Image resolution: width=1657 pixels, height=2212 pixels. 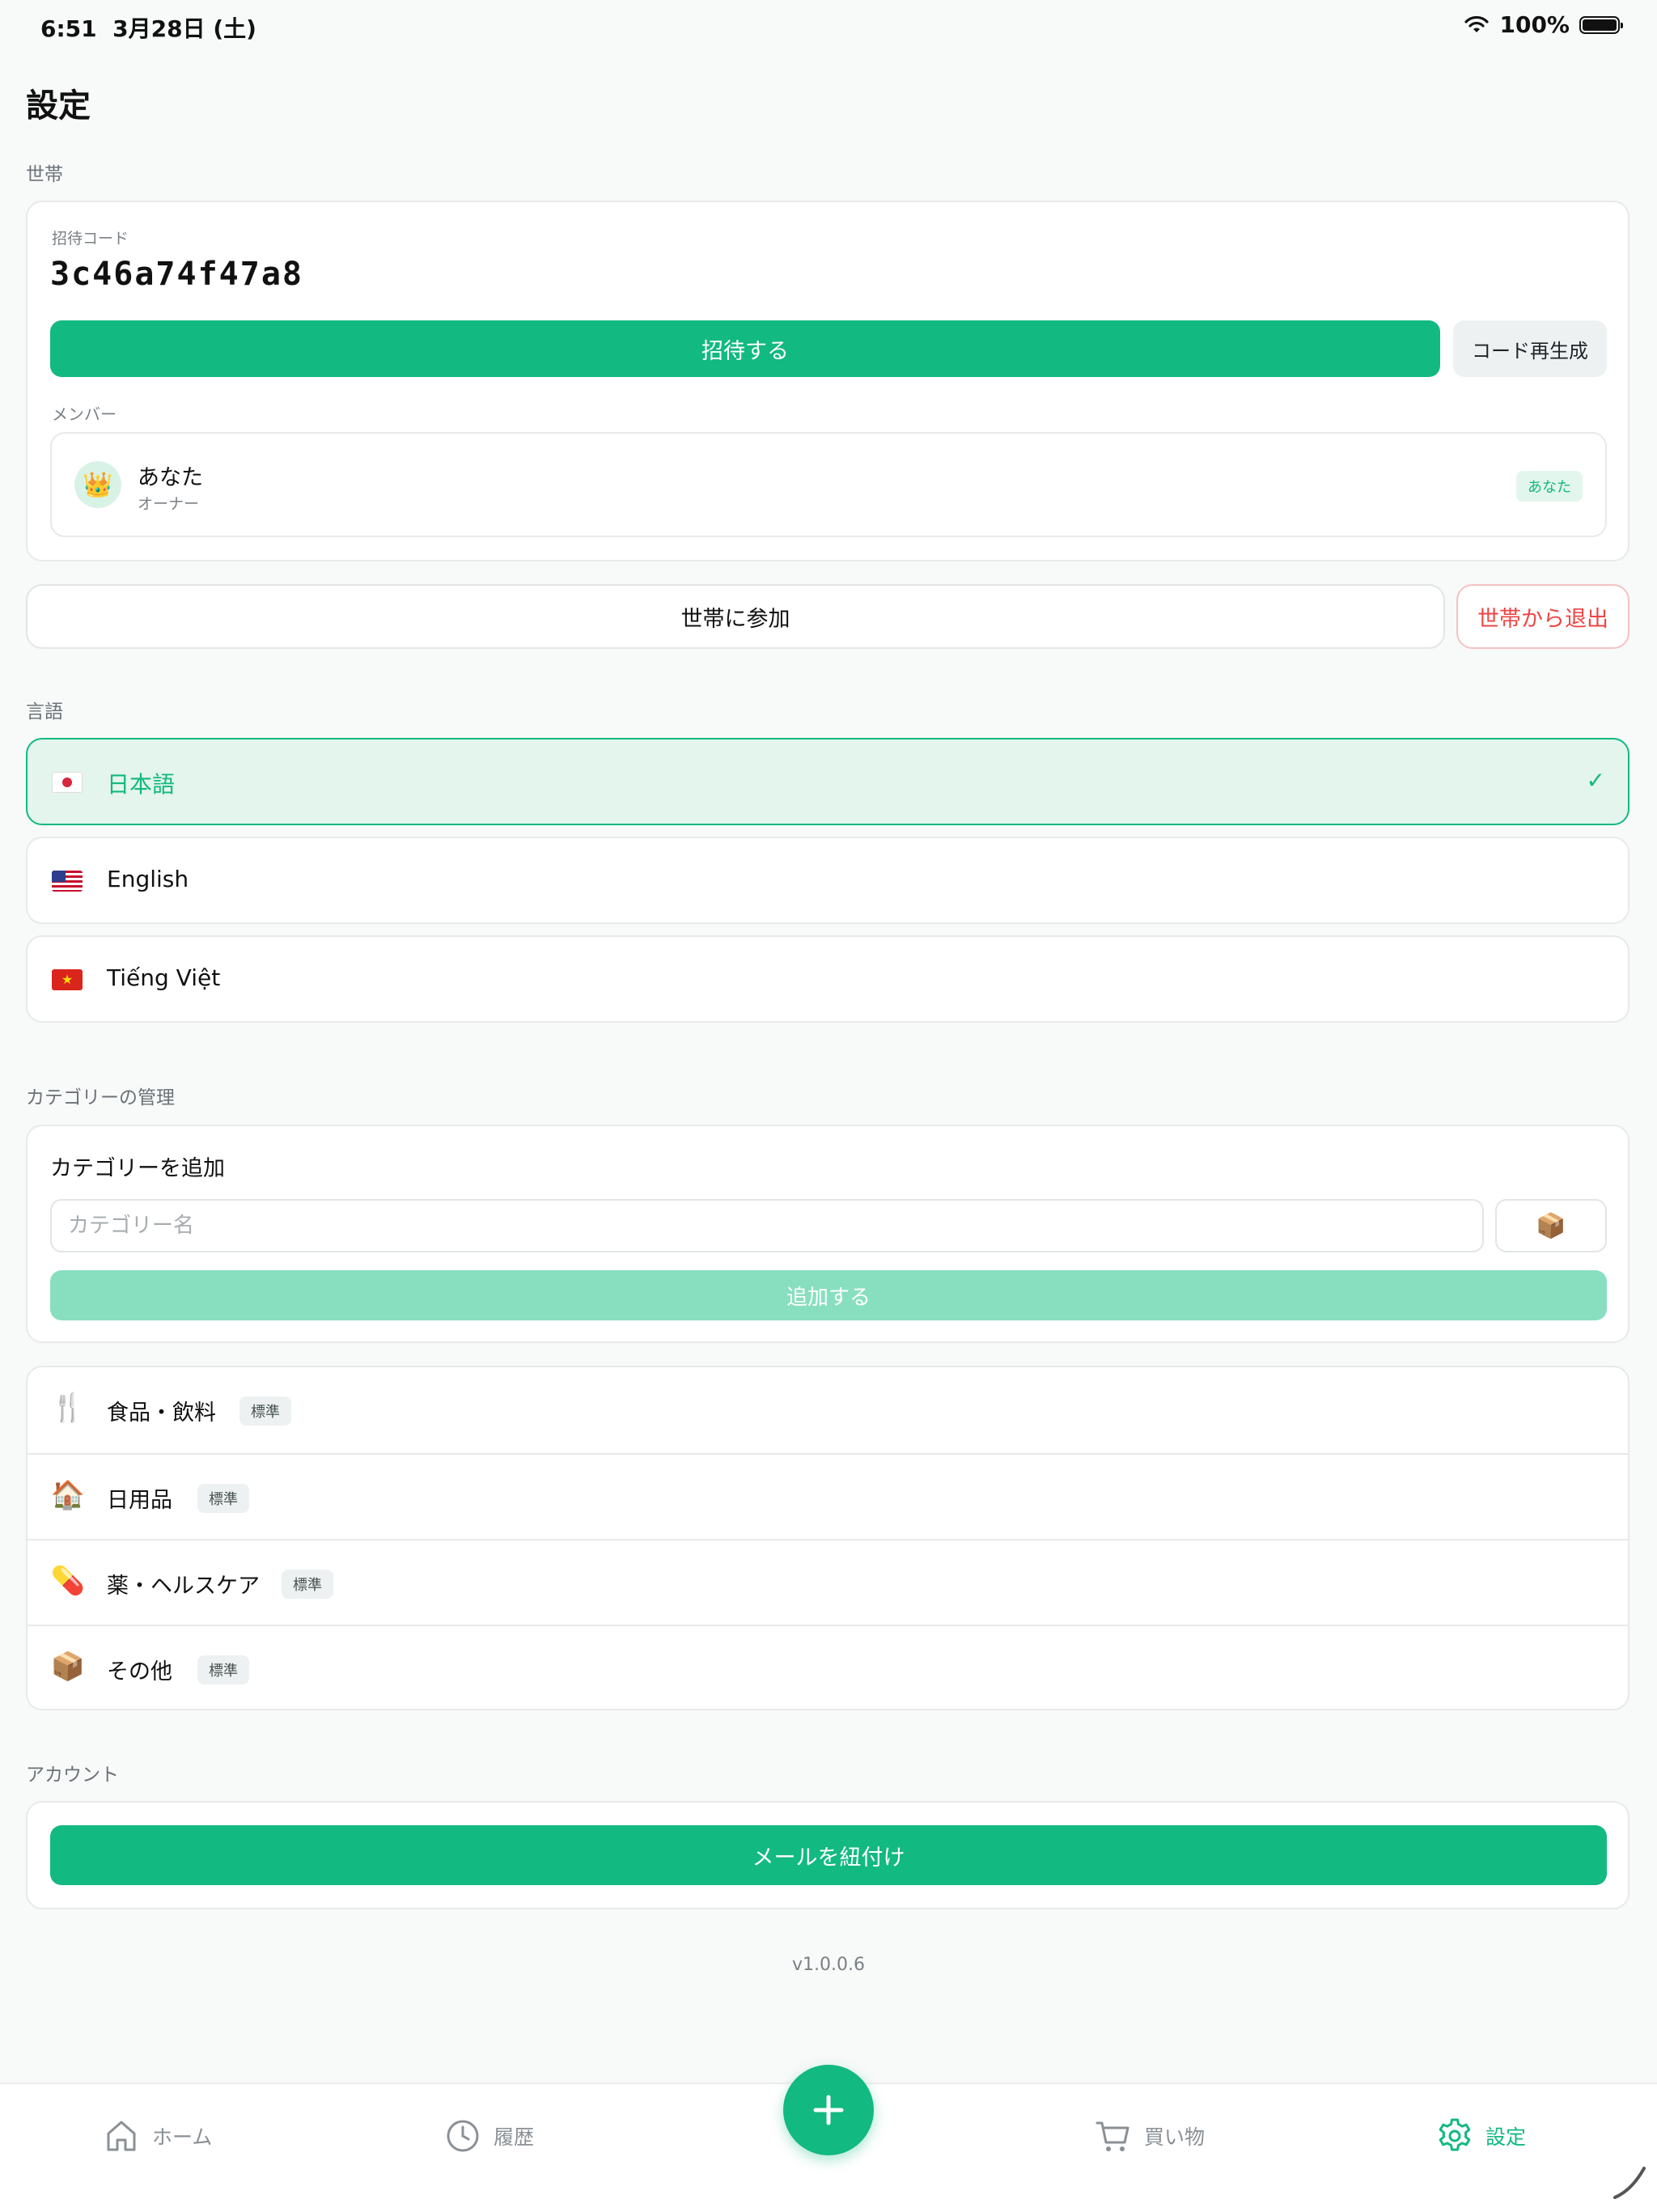 I want to click on pill-icon: 💊, so click(x=68, y=1581).